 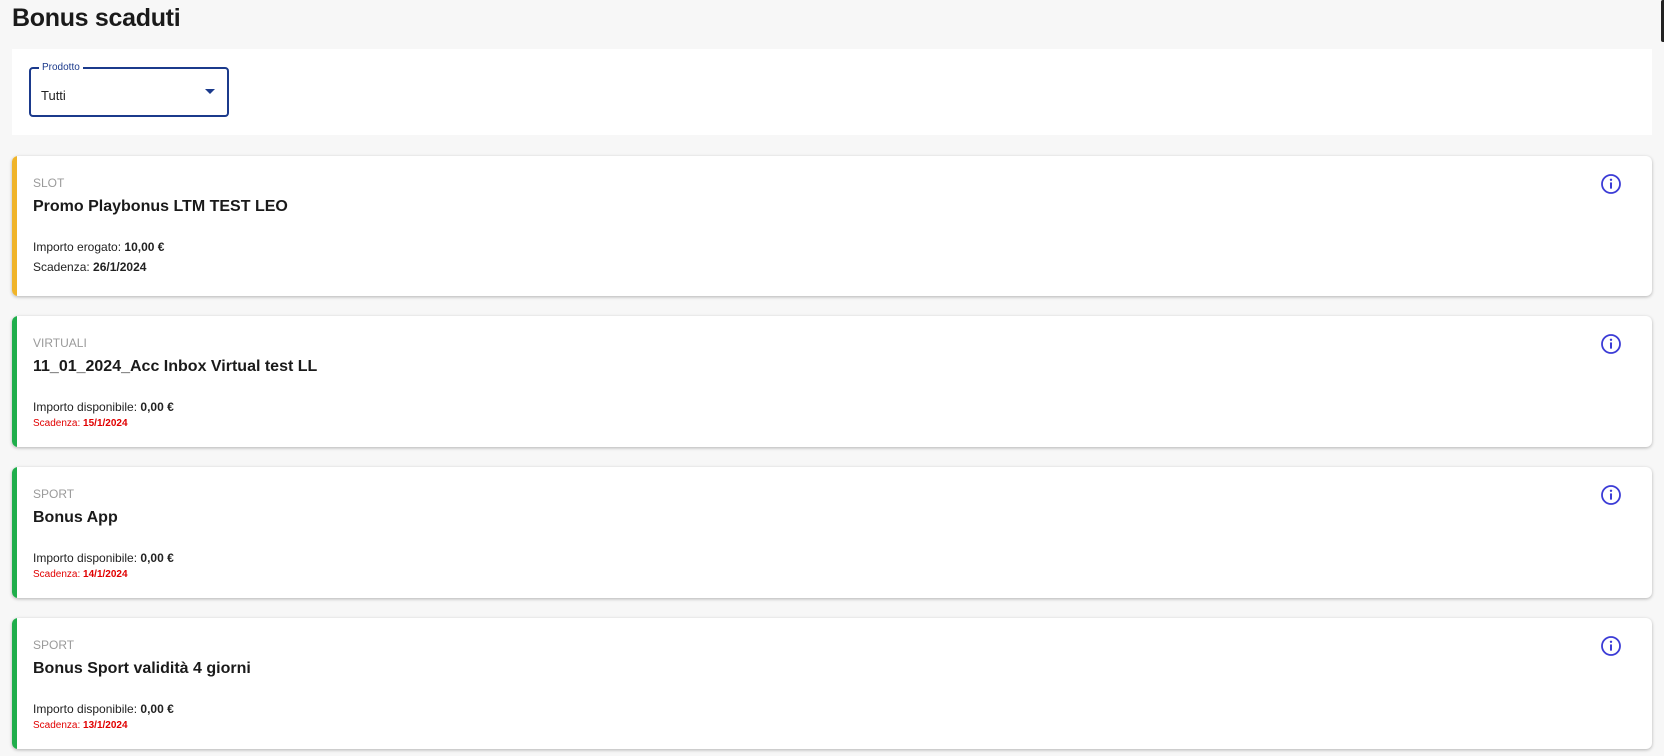 I want to click on bonus-name: Bonus Sport validità 4 giorni, so click(x=142, y=668).